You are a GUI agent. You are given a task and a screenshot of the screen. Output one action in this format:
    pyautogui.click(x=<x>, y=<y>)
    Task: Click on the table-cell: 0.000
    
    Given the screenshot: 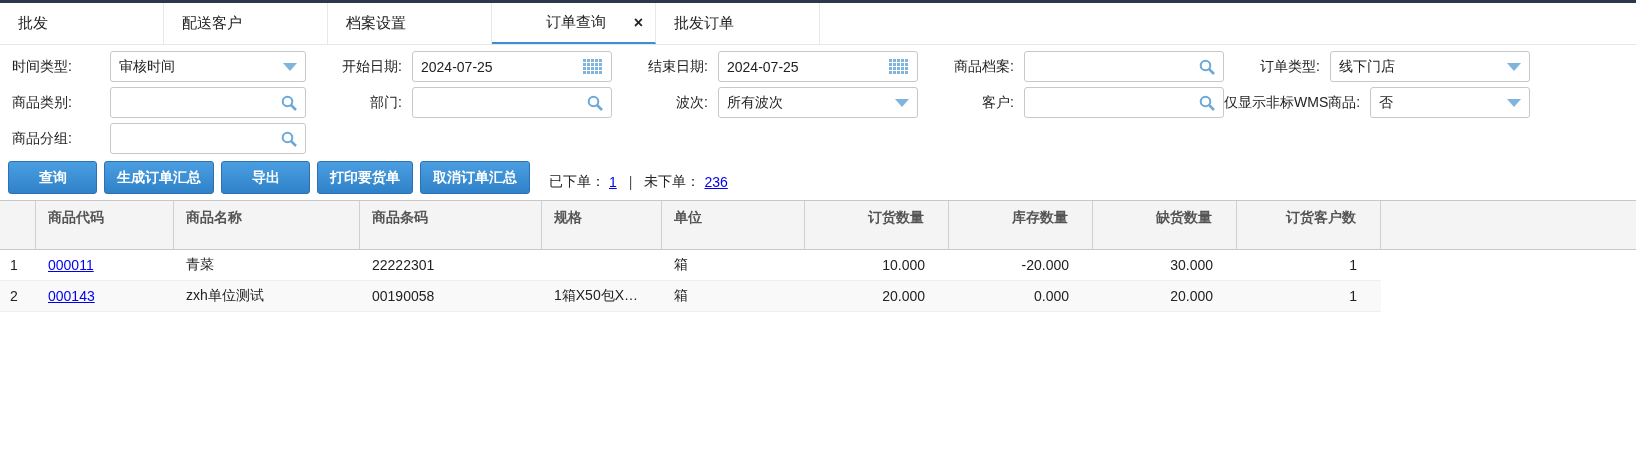 What is the action you would take?
    pyautogui.click(x=1051, y=296)
    